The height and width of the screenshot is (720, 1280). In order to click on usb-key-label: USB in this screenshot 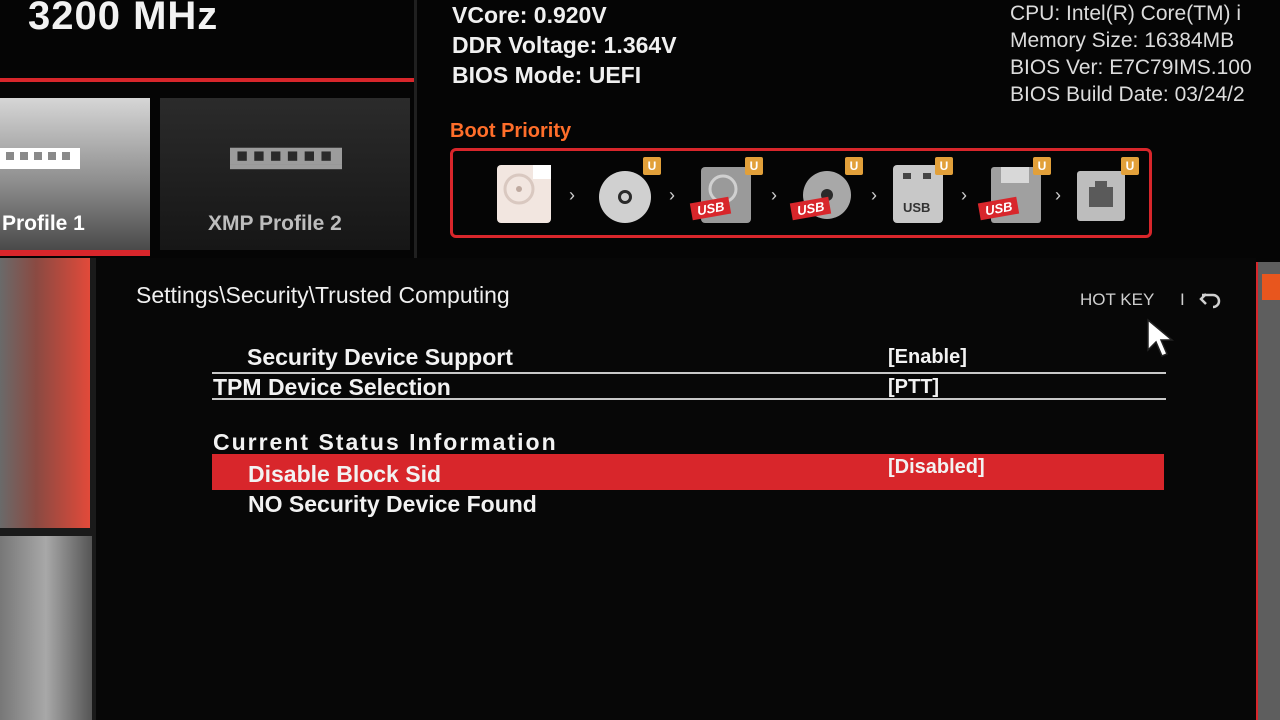, I will do `click(917, 207)`.